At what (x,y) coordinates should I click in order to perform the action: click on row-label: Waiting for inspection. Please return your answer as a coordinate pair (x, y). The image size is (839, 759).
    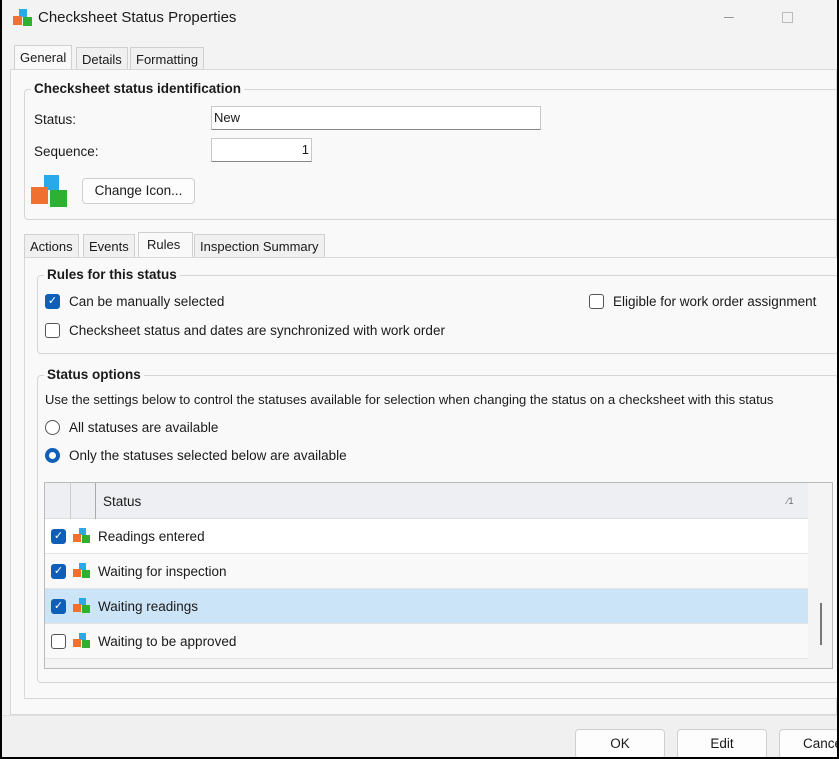
    Looking at the image, I should click on (162, 571).